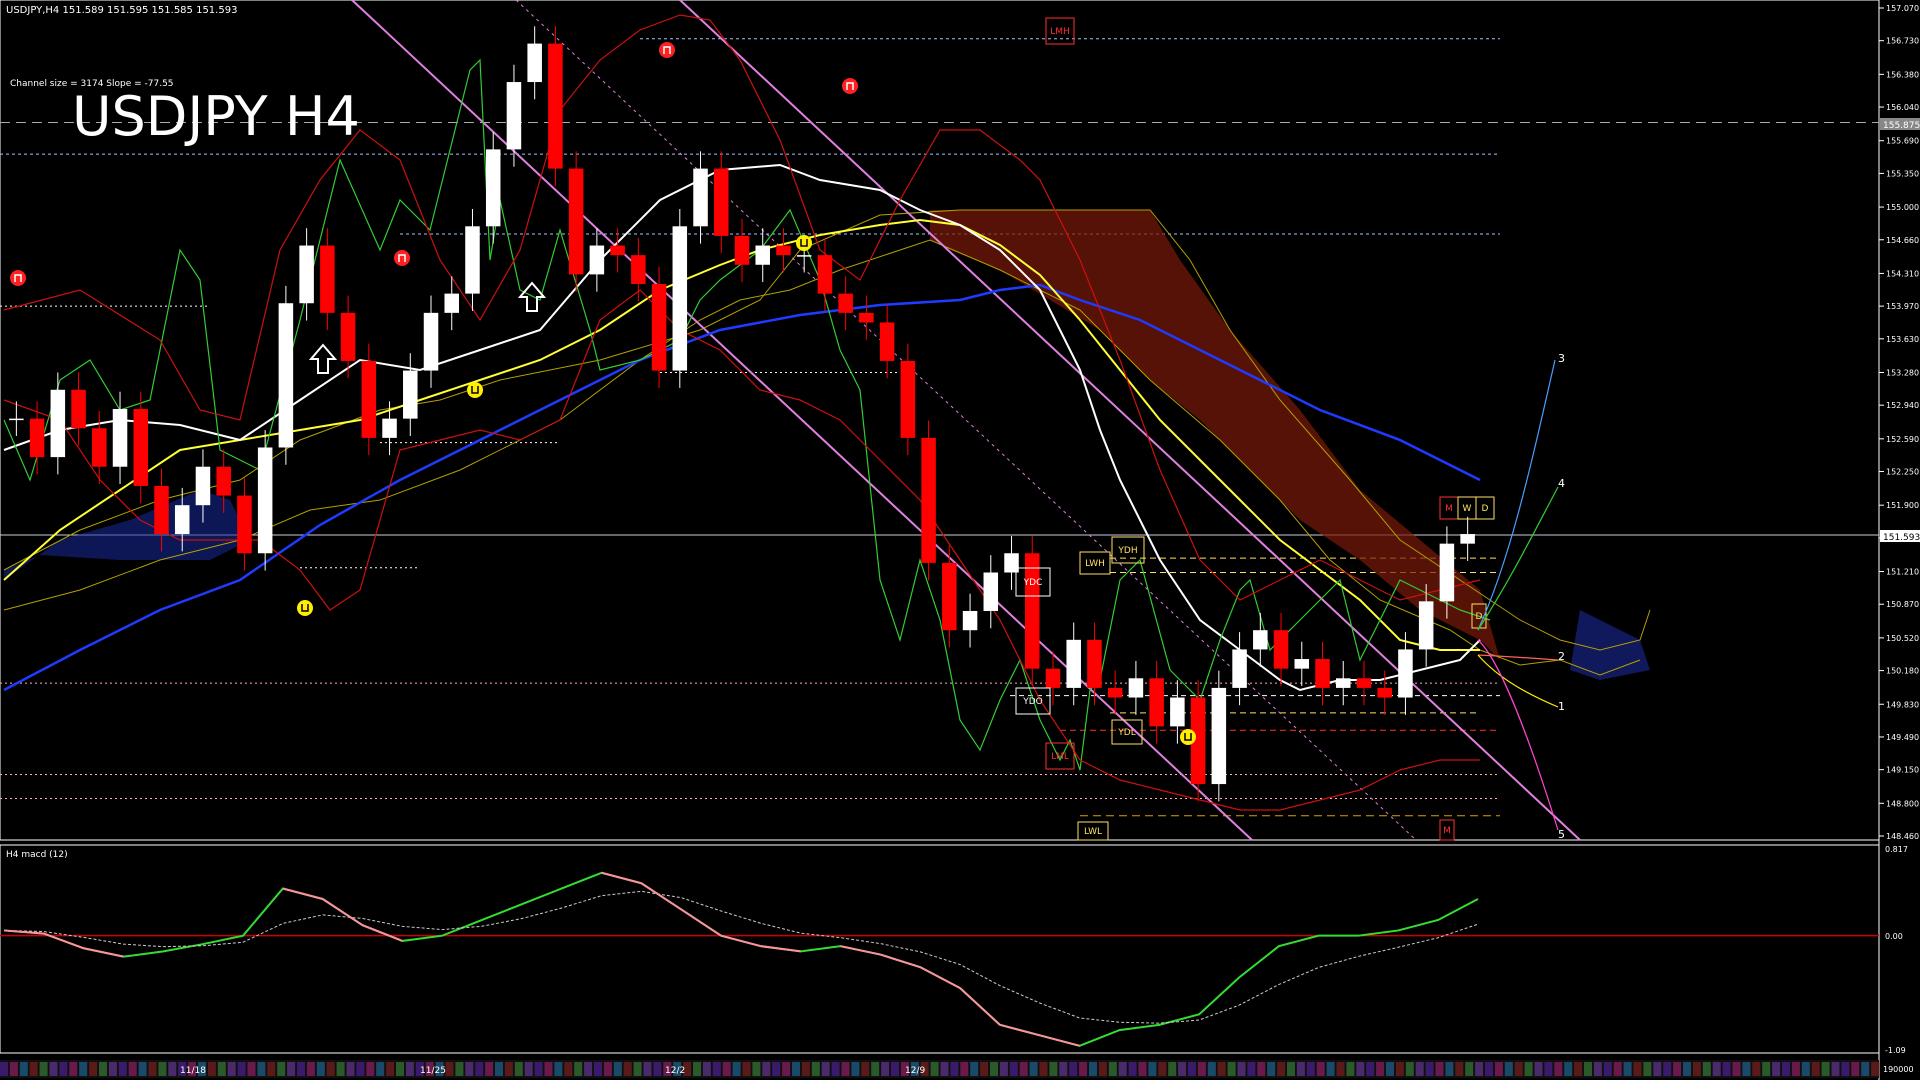 This screenshot has height=1080, width=1920. I want to click on time-label-4: 12/9, so click(915, 1071).